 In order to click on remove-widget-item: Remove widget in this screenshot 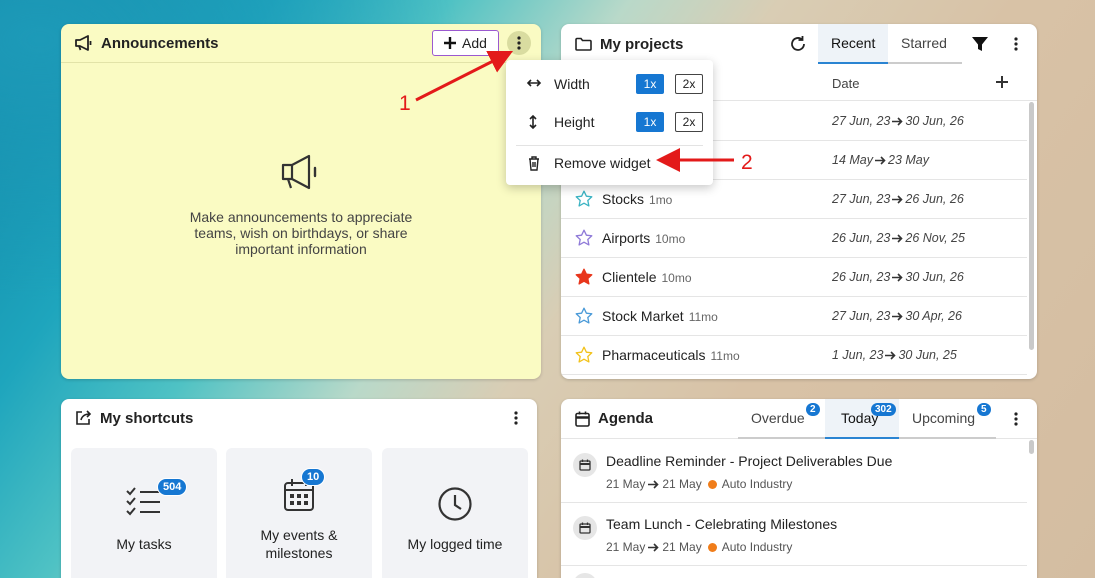, I will do `click(609, 163)`.